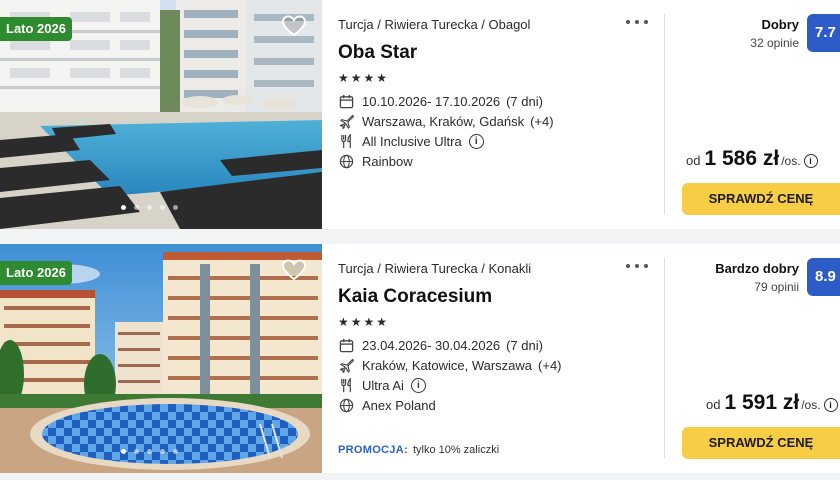 The image size is (840, 480). I want to click on price: od 1 591 zł/os. i, so click(773, 403).